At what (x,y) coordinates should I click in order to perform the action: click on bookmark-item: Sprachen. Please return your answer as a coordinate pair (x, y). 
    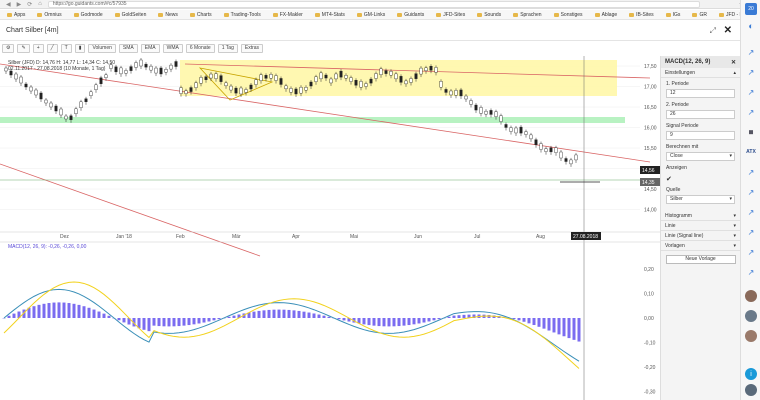
    Looking at the image, I should click on (527, 15).